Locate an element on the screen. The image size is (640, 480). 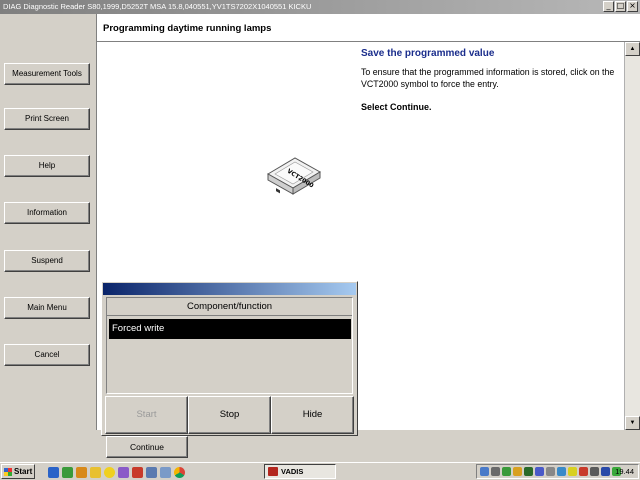
media-icon is located at coordinates (81, 472).